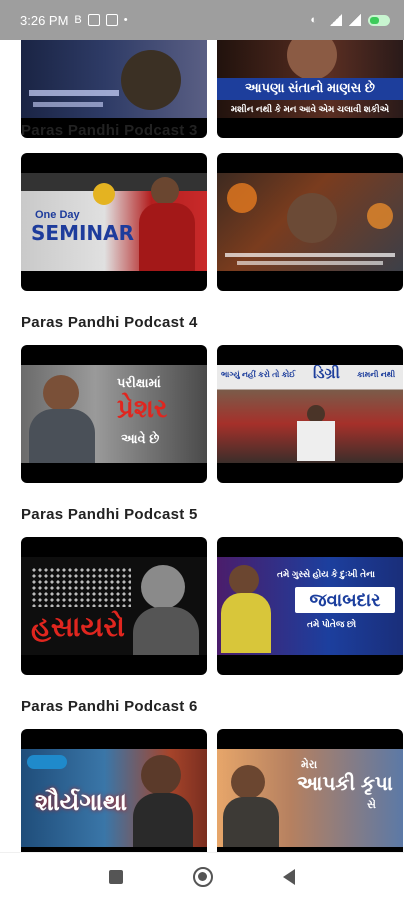 This screenshot has height=900, width=404. Describe the element at coordinates (310, 414) in the screenshot. I see `video-thumbnail: ભાગ્યું નહીં કરો તો કોઈ ડિગ્રી કામની નથી` at that location.